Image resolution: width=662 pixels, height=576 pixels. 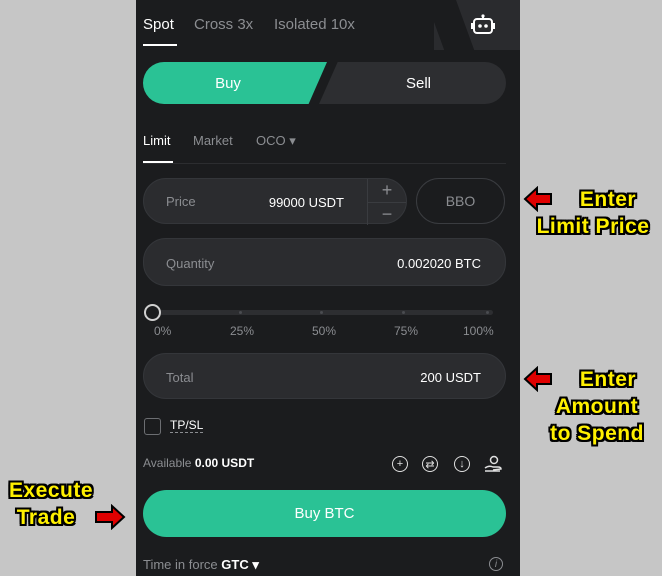 What do you see at coordinates (314, 24) in the screenshot?
I see `tab-isolated: Isolated 10x` at bounding box center [314, 24].